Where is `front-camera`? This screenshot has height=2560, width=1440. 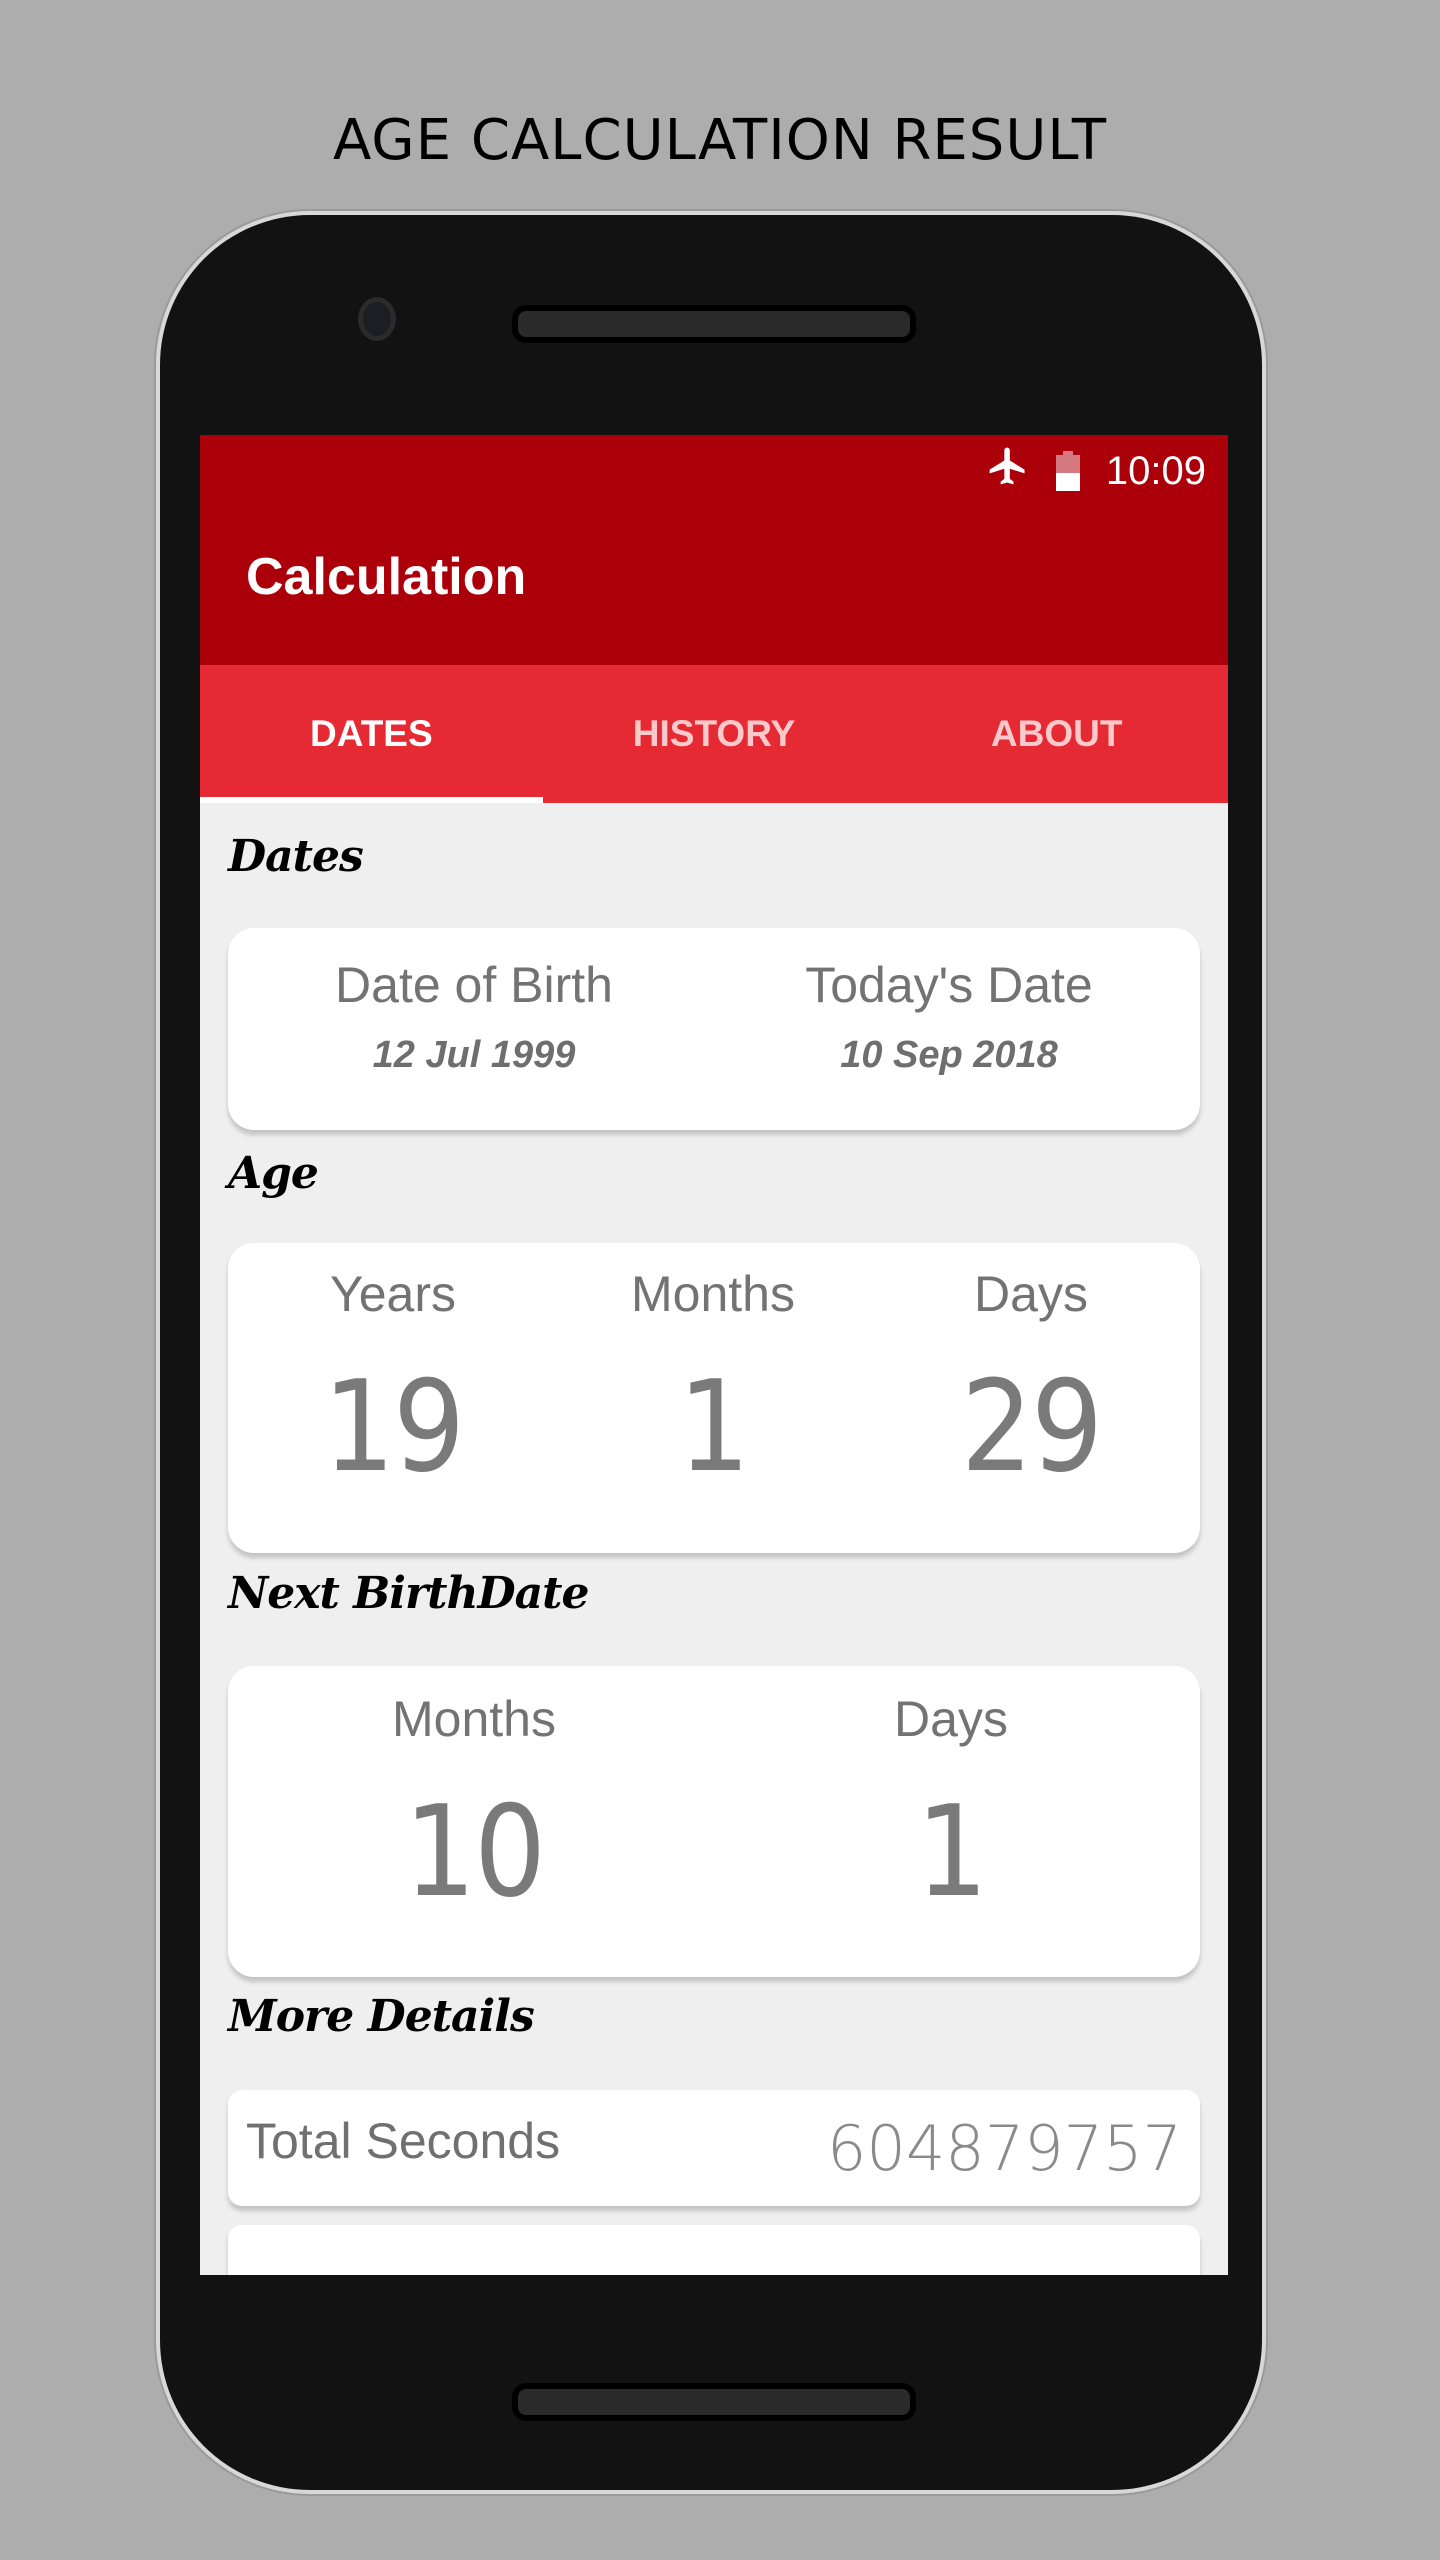
front-camera is located at coordinates (377, 319).